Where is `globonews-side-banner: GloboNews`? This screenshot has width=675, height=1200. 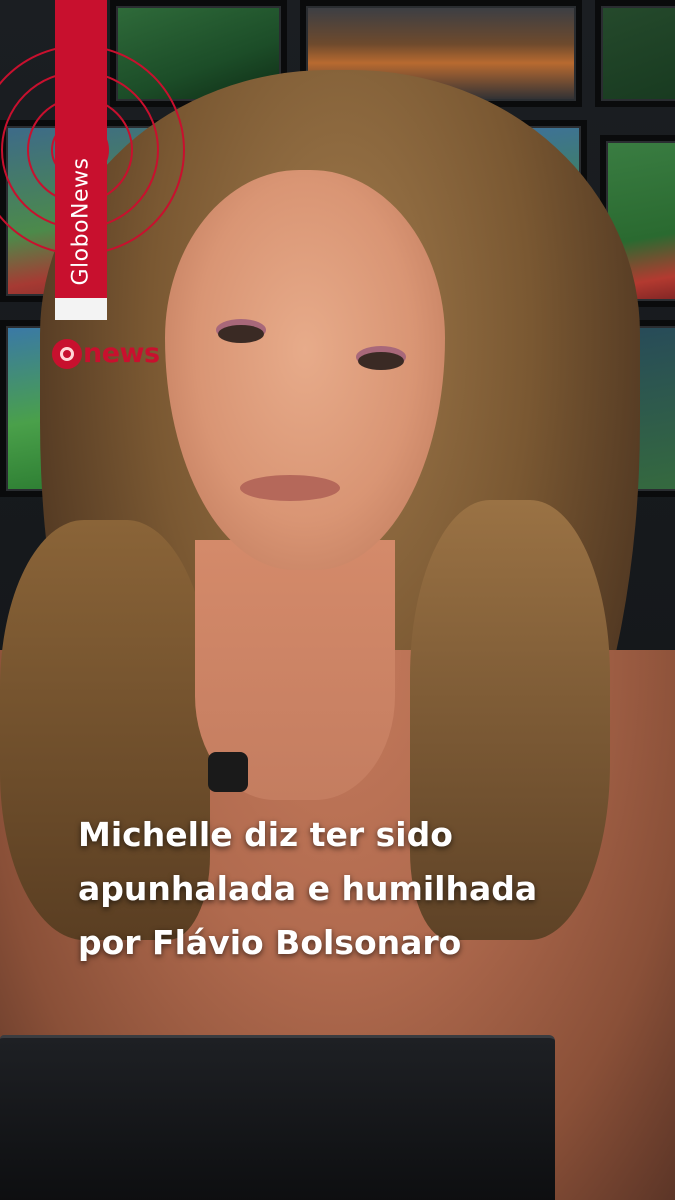
globonews-side-banner: GloboNews is located at coordinates (81, 160).